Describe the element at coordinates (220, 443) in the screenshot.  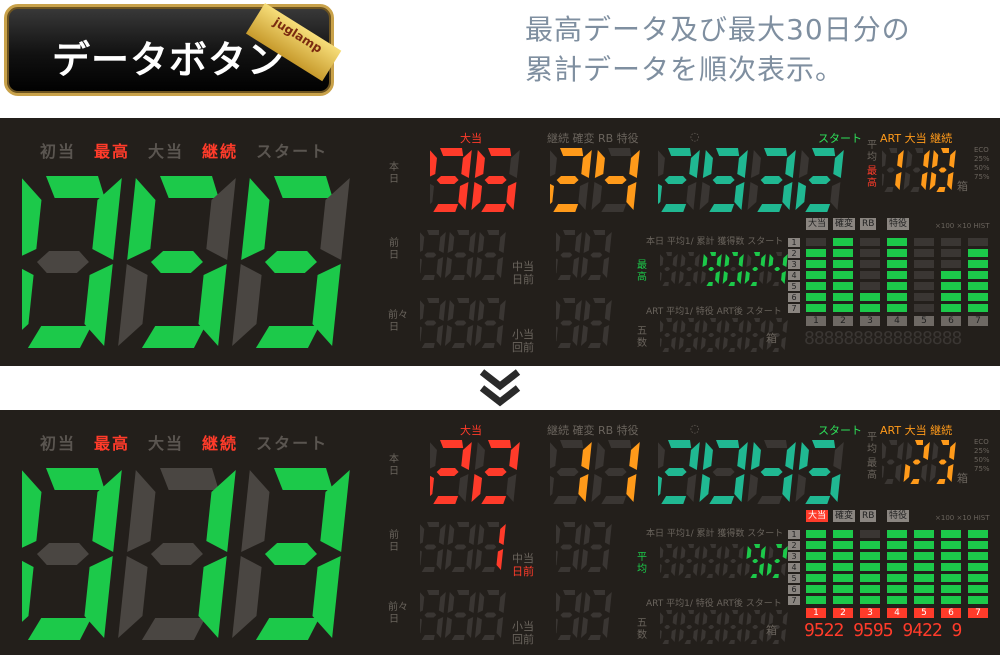
I see `mode-label: 継続` at that location.